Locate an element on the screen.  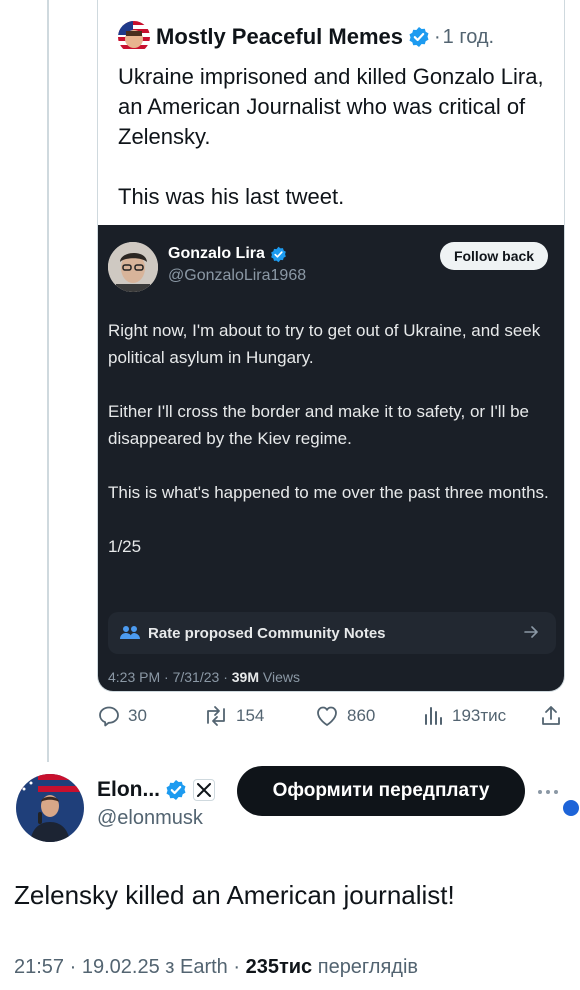
reply-button: 30 is located at coordinates (122, 716).